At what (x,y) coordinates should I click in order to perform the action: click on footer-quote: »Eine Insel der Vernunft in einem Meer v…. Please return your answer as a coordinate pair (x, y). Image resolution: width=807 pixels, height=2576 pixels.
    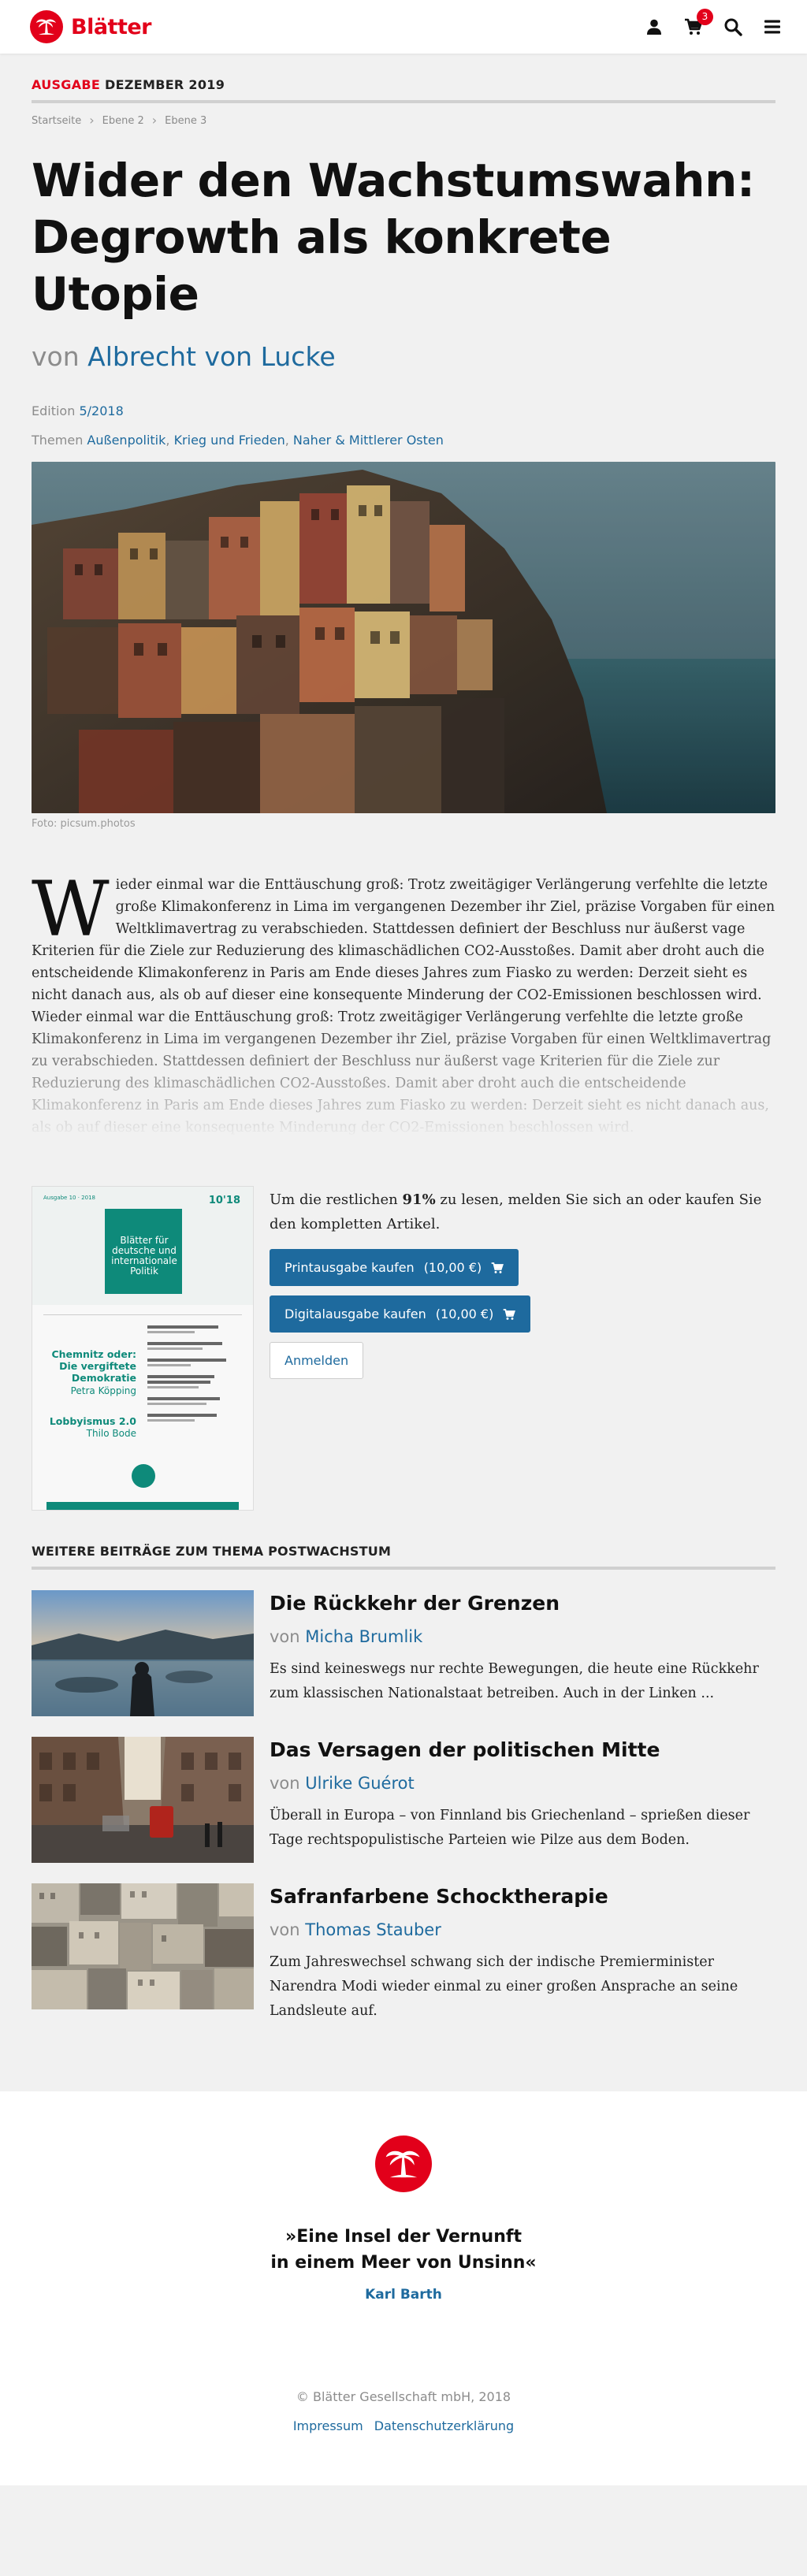
    Looking at the image, I should click on (403, 2250).